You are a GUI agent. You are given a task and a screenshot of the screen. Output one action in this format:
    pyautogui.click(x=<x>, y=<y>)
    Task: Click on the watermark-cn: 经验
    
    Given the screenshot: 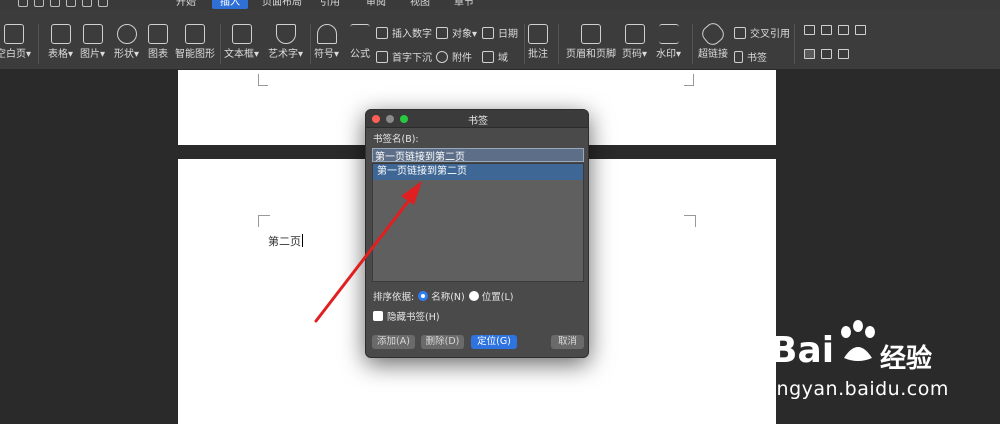 What is the action you would take?
    pyautogui.click(x=906, y=359)
    